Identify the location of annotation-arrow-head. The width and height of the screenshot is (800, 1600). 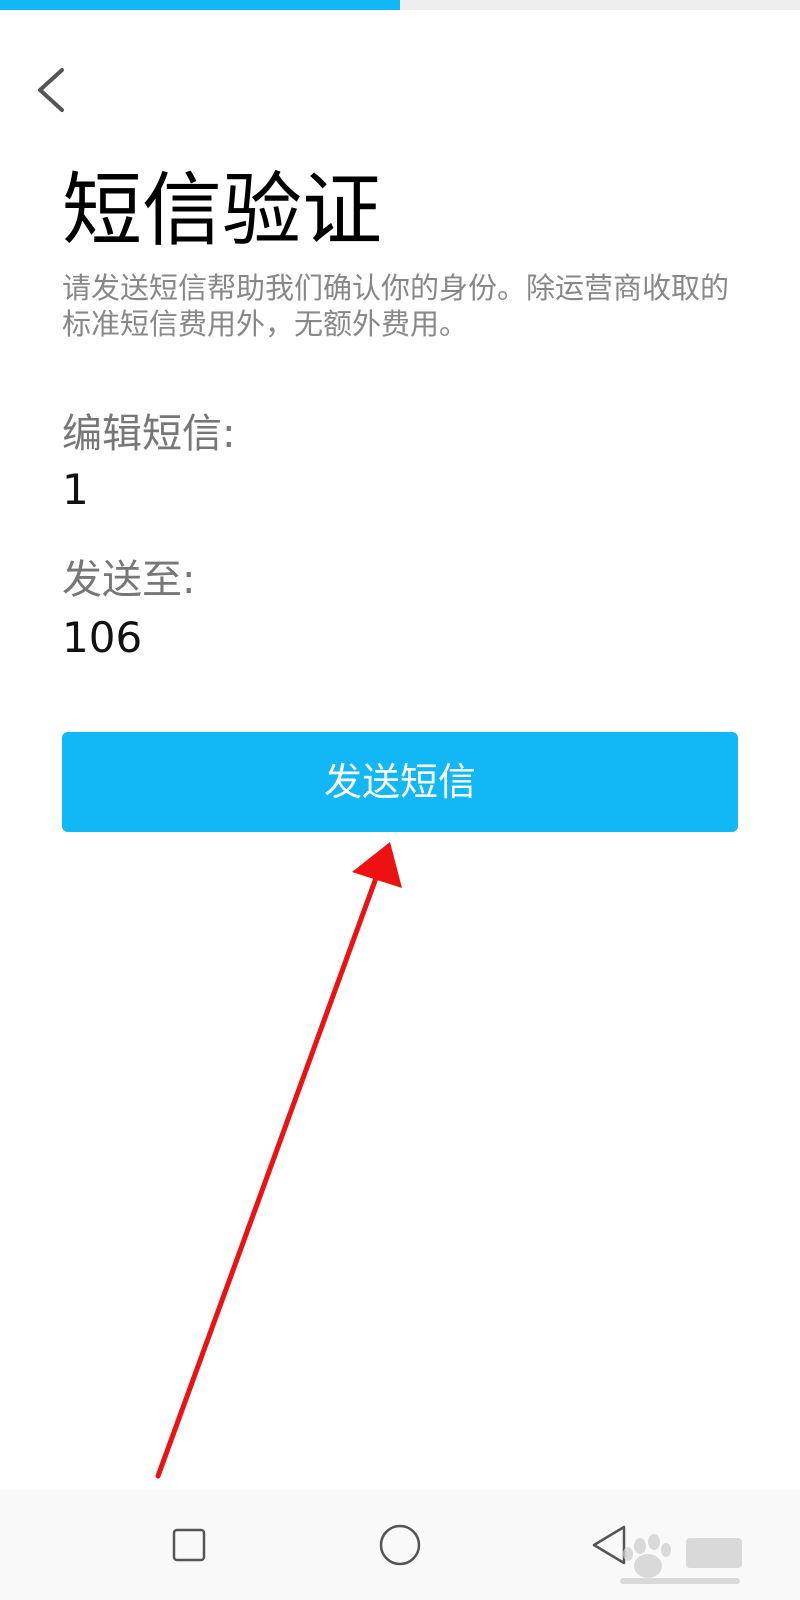
(377, 865).